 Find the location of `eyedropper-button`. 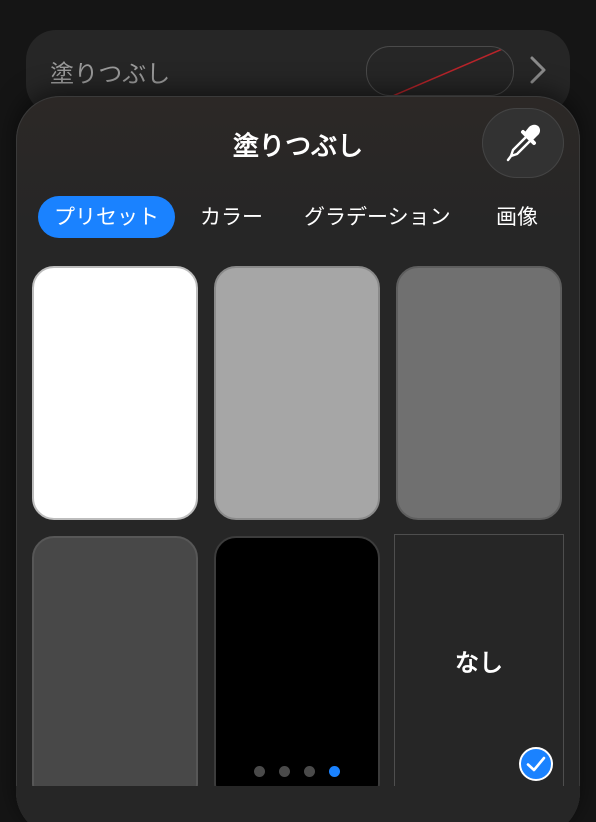

eyedropper-button is located at coordinates (523, 143).